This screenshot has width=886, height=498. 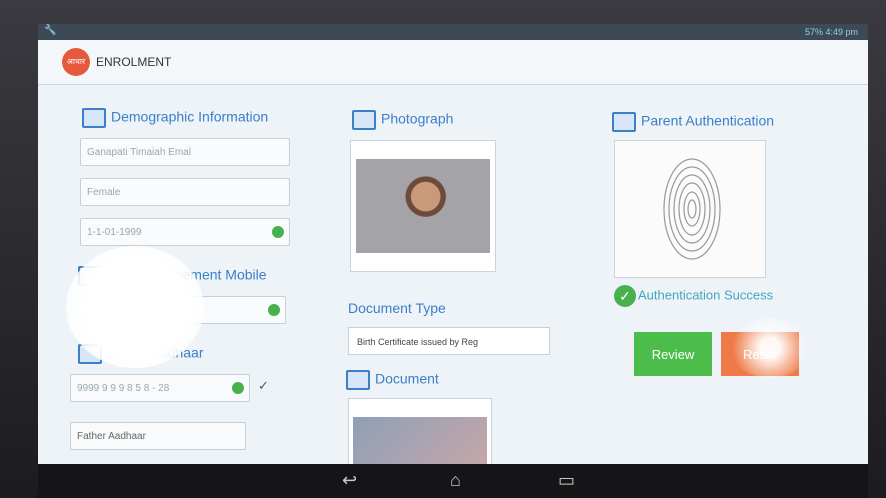 I want to click on document-capture, so click(x=420, y=431).